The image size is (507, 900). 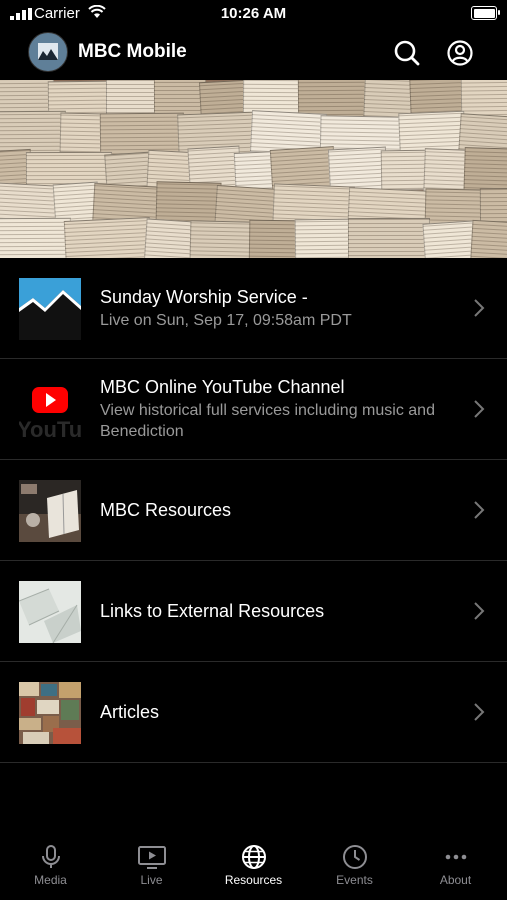 What do you see at coordinates (407, 53) in the screenshot?
I see `search-icon` at bounding box center [407, 53].